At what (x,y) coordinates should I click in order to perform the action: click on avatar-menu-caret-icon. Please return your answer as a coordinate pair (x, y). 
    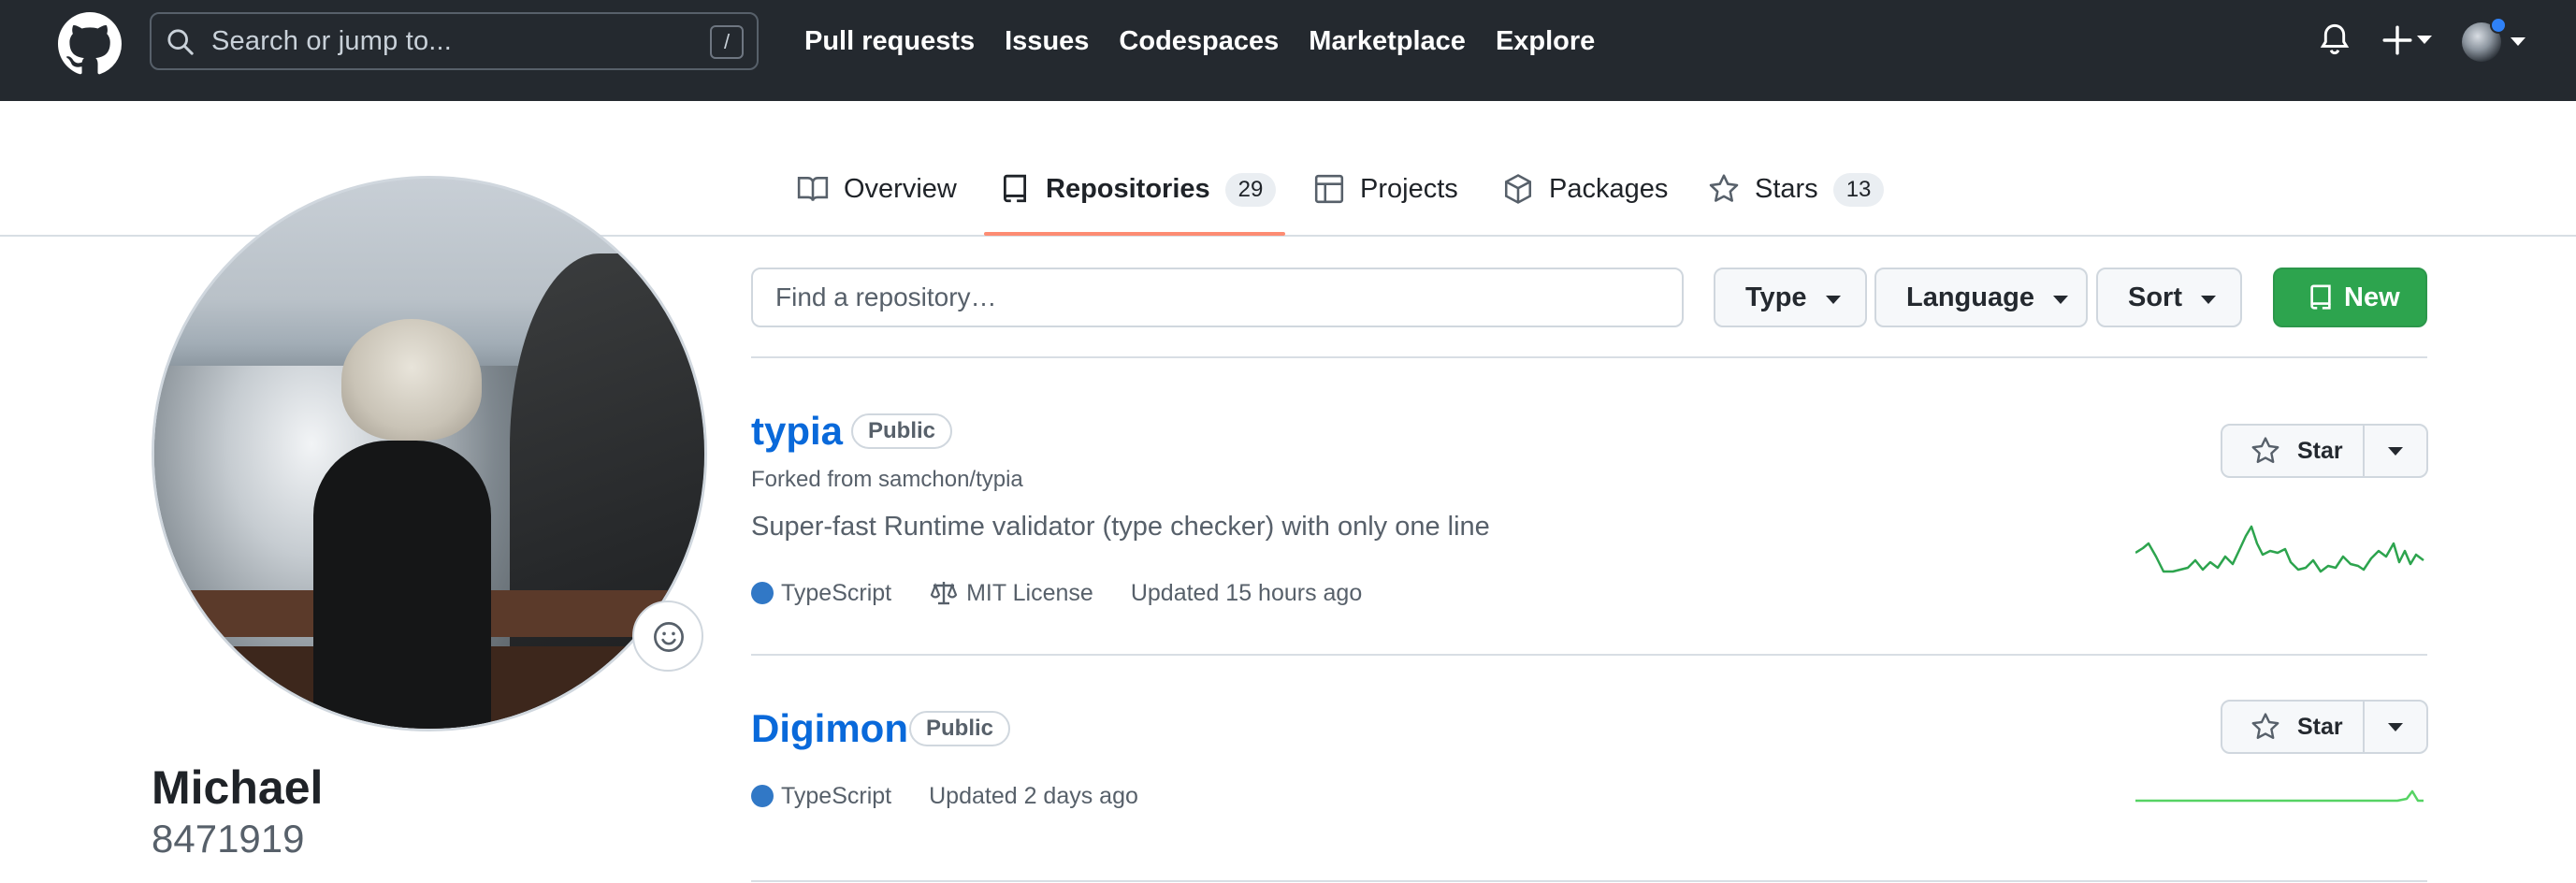
    Looking at the image, I should click on (2518, 41).